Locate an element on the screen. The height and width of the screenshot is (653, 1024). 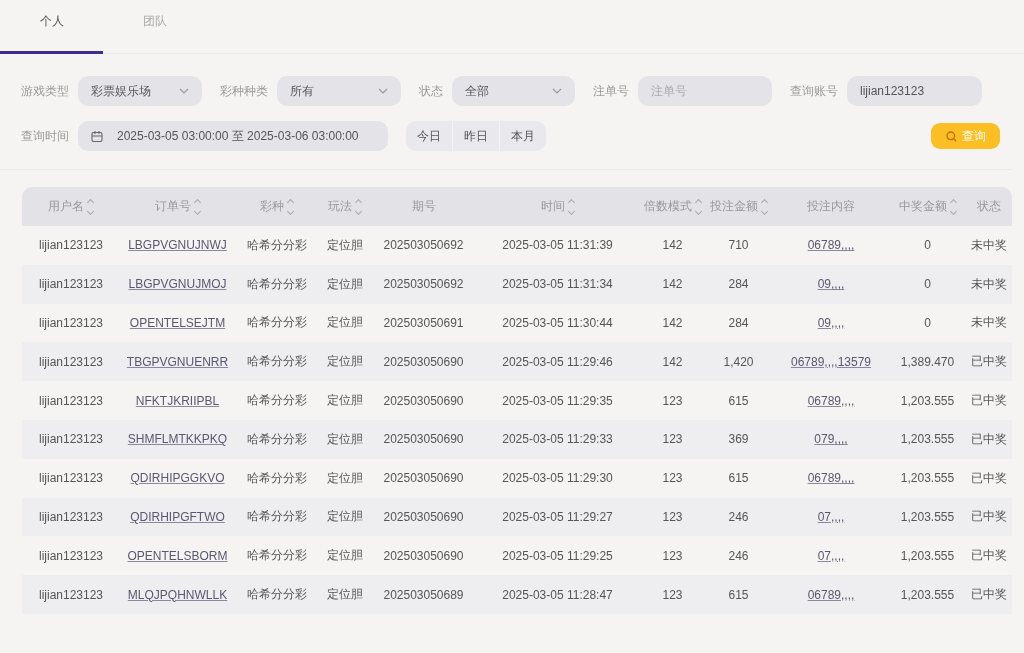
bet-content-link: 079,,,, is located at coordinates (831, 439).